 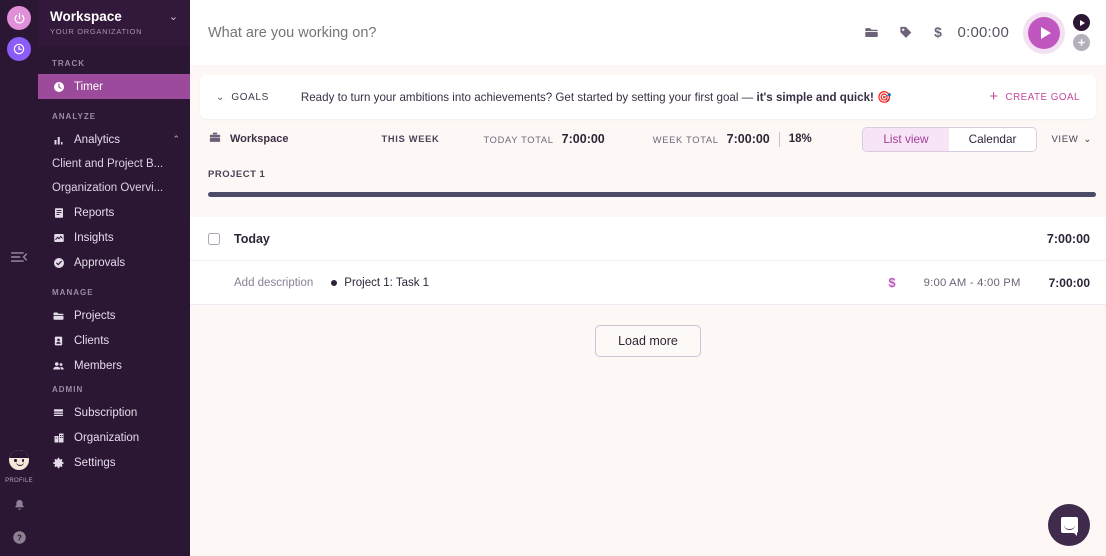 I want to click on load-more-wrap: Load more, so click(x=648, y=331).